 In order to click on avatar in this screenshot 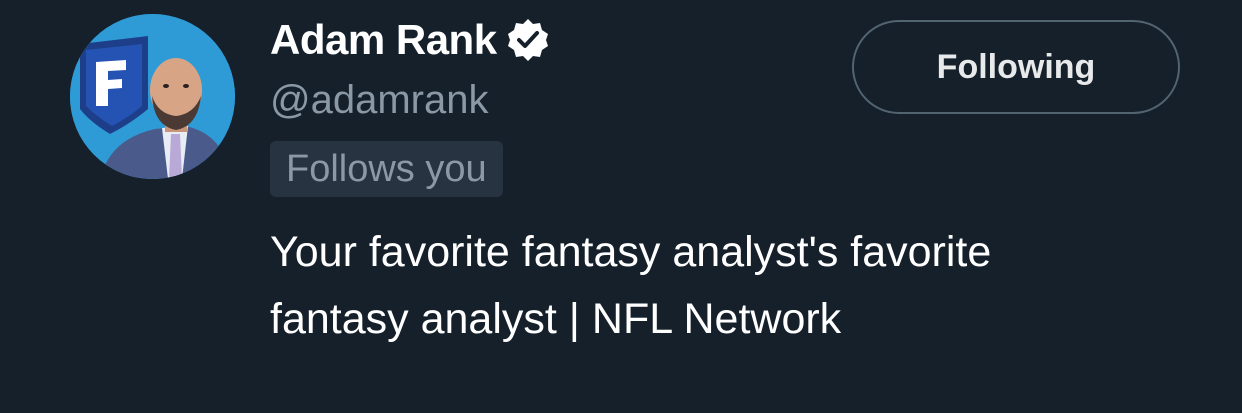, I will do `click(152, 96)`.